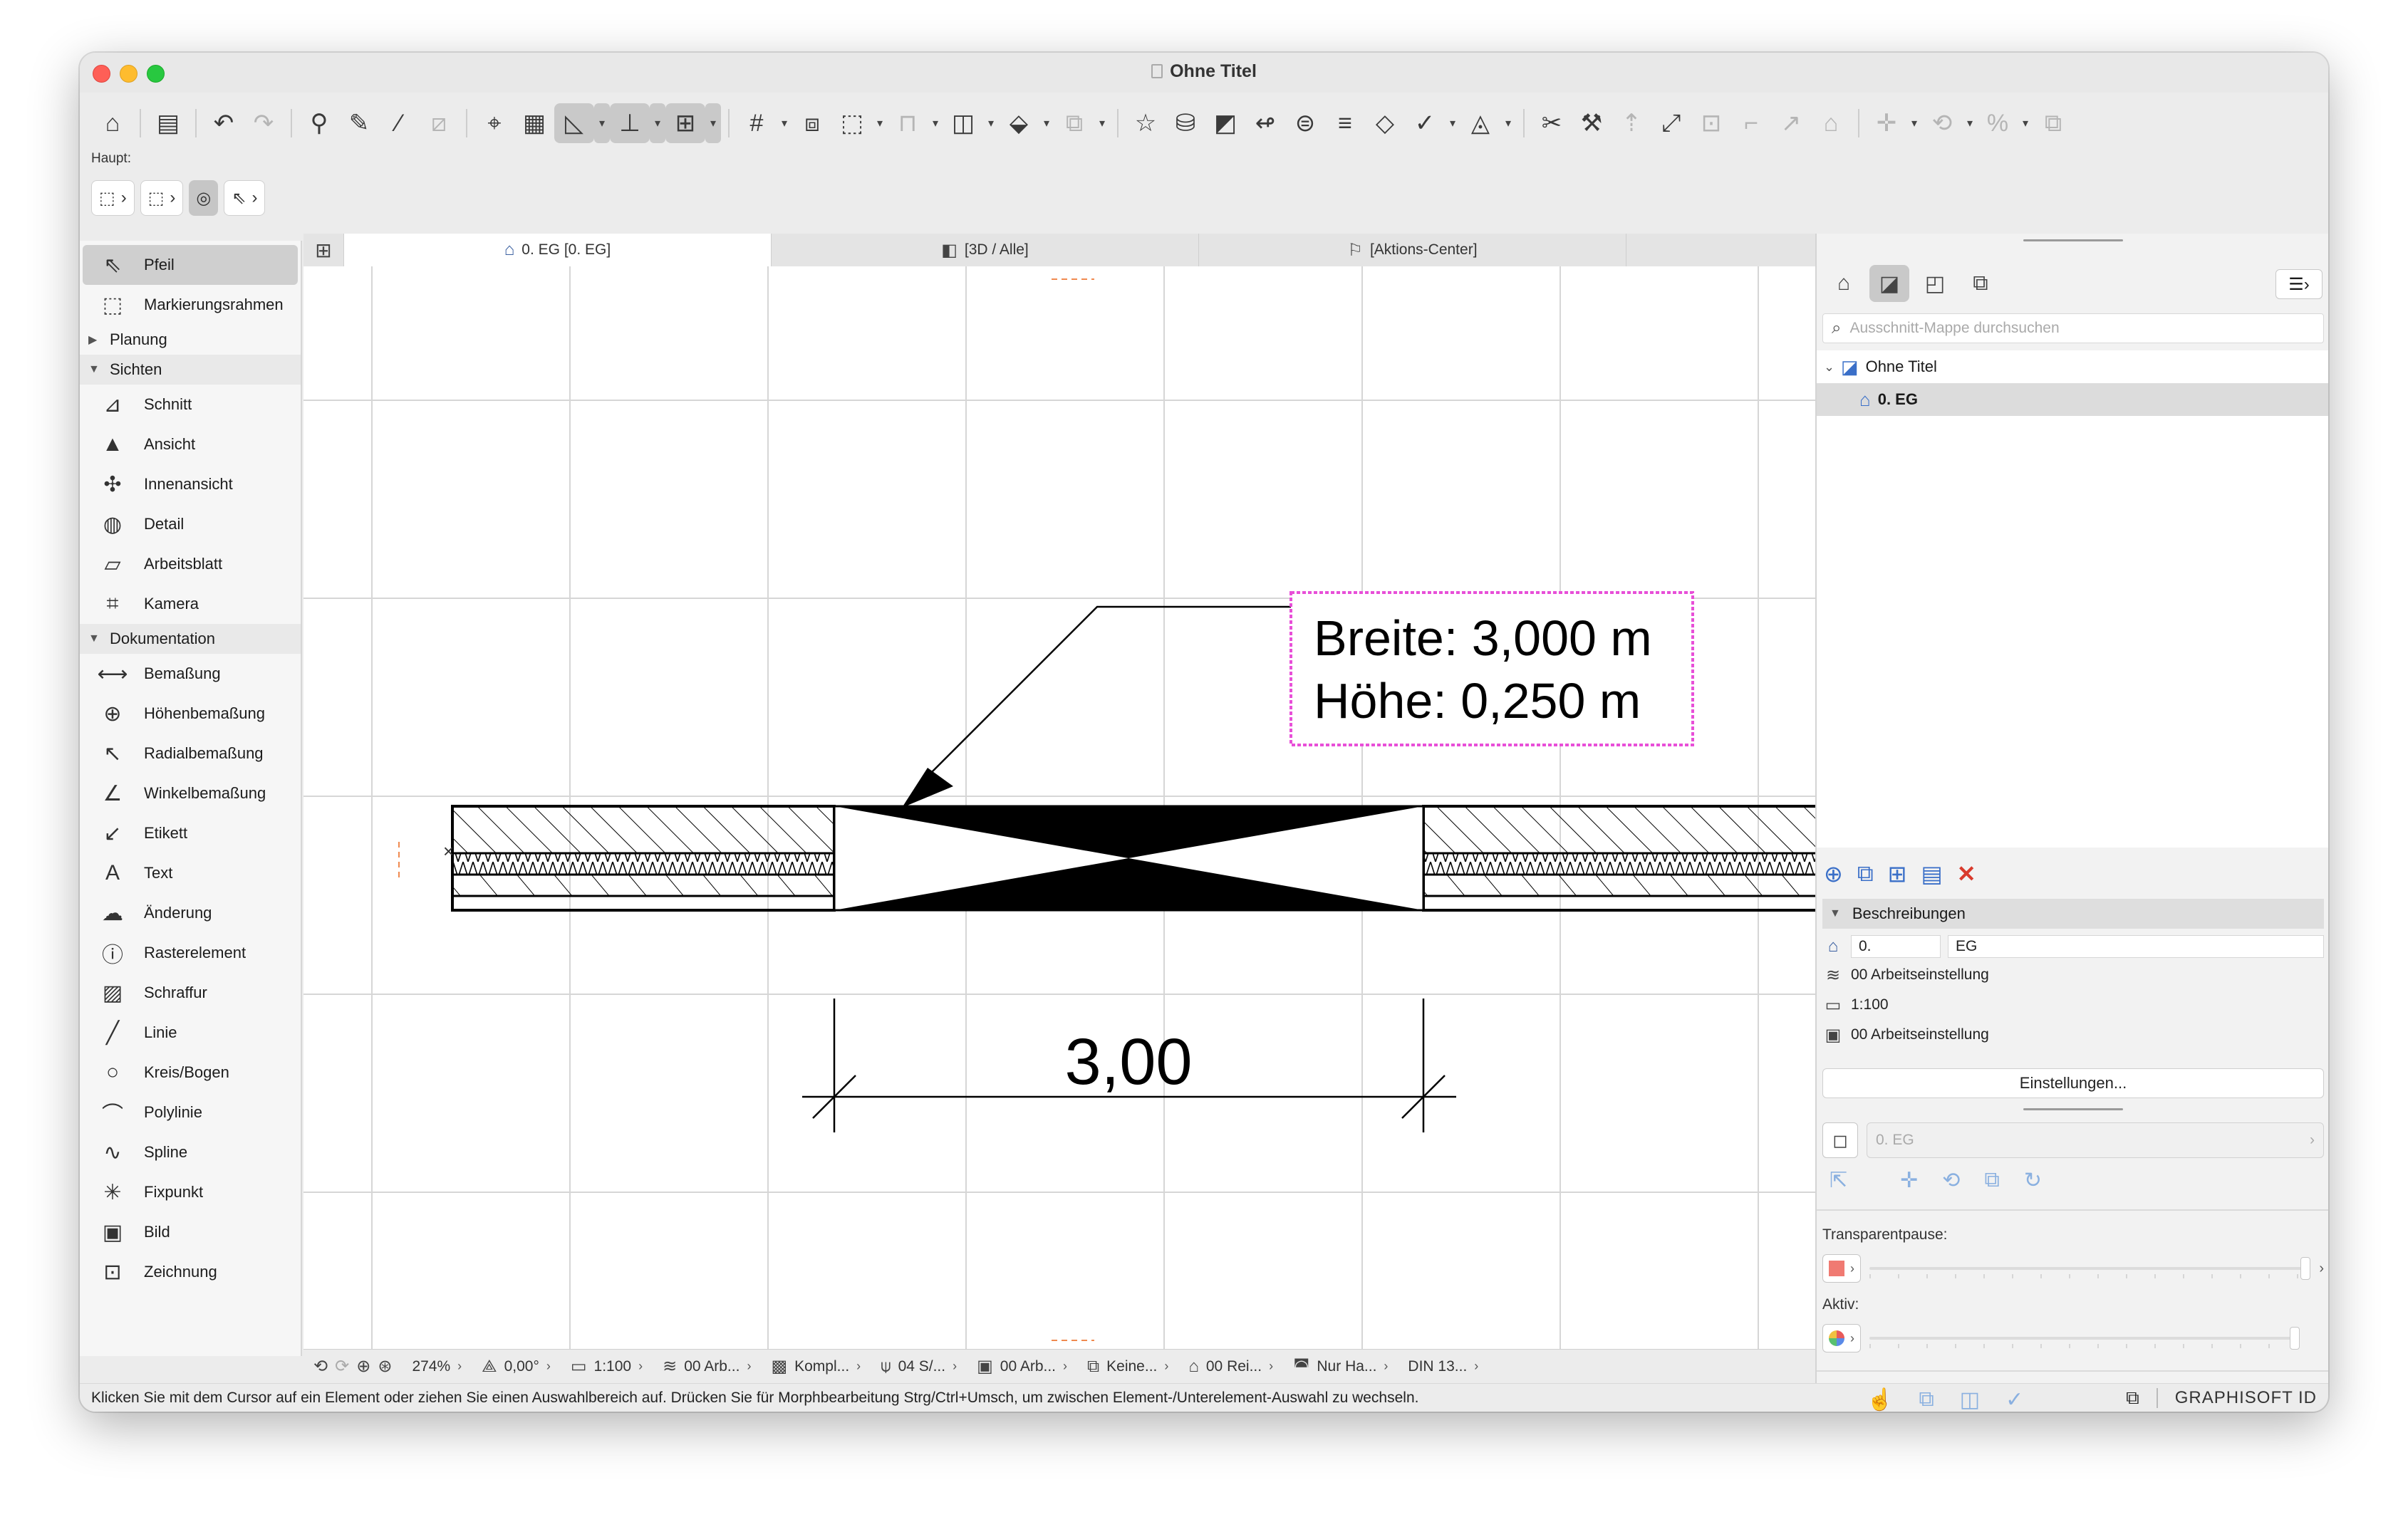 This screenshot has height=1517, width=2408. I want to click on hand-icon: ☝, so click(1880, 1399).